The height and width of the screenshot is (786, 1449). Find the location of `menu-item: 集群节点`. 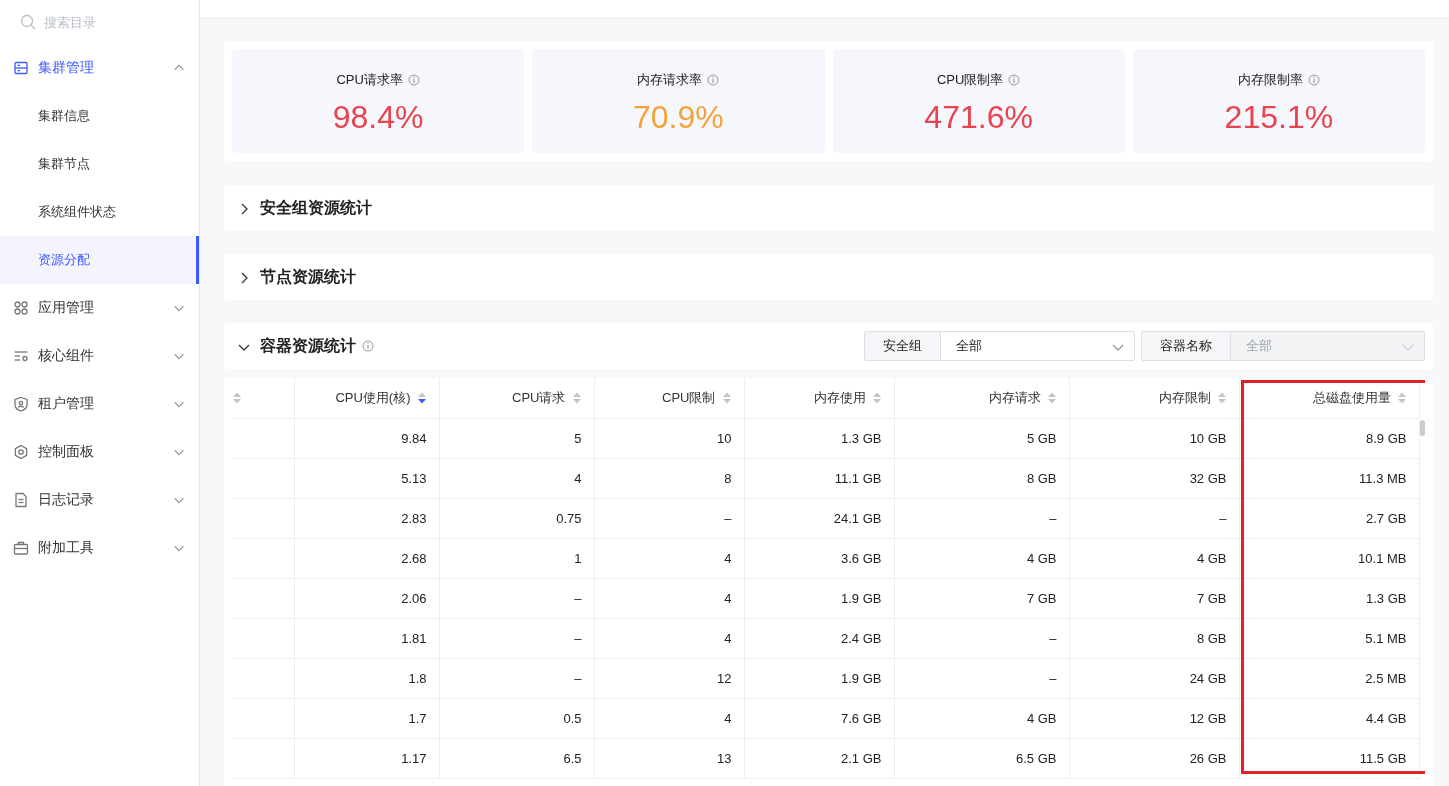

menu-item: 集群节点 is located at coordinates (99, 164).